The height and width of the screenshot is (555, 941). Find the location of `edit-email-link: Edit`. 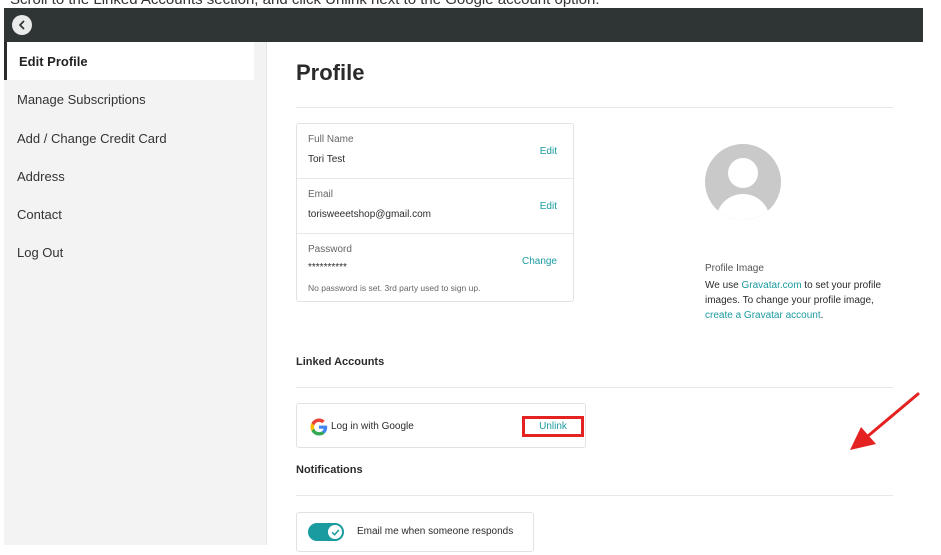

edit-email-link: Edit is located at coordinates (548, 206).